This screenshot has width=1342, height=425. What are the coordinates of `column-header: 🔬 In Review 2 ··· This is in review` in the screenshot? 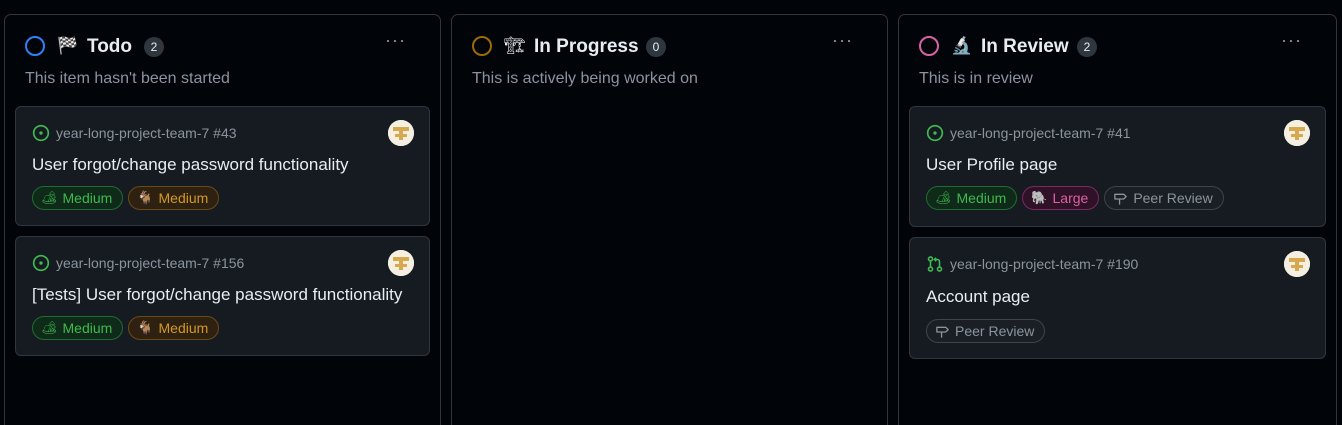 It's located at (1117, 60).